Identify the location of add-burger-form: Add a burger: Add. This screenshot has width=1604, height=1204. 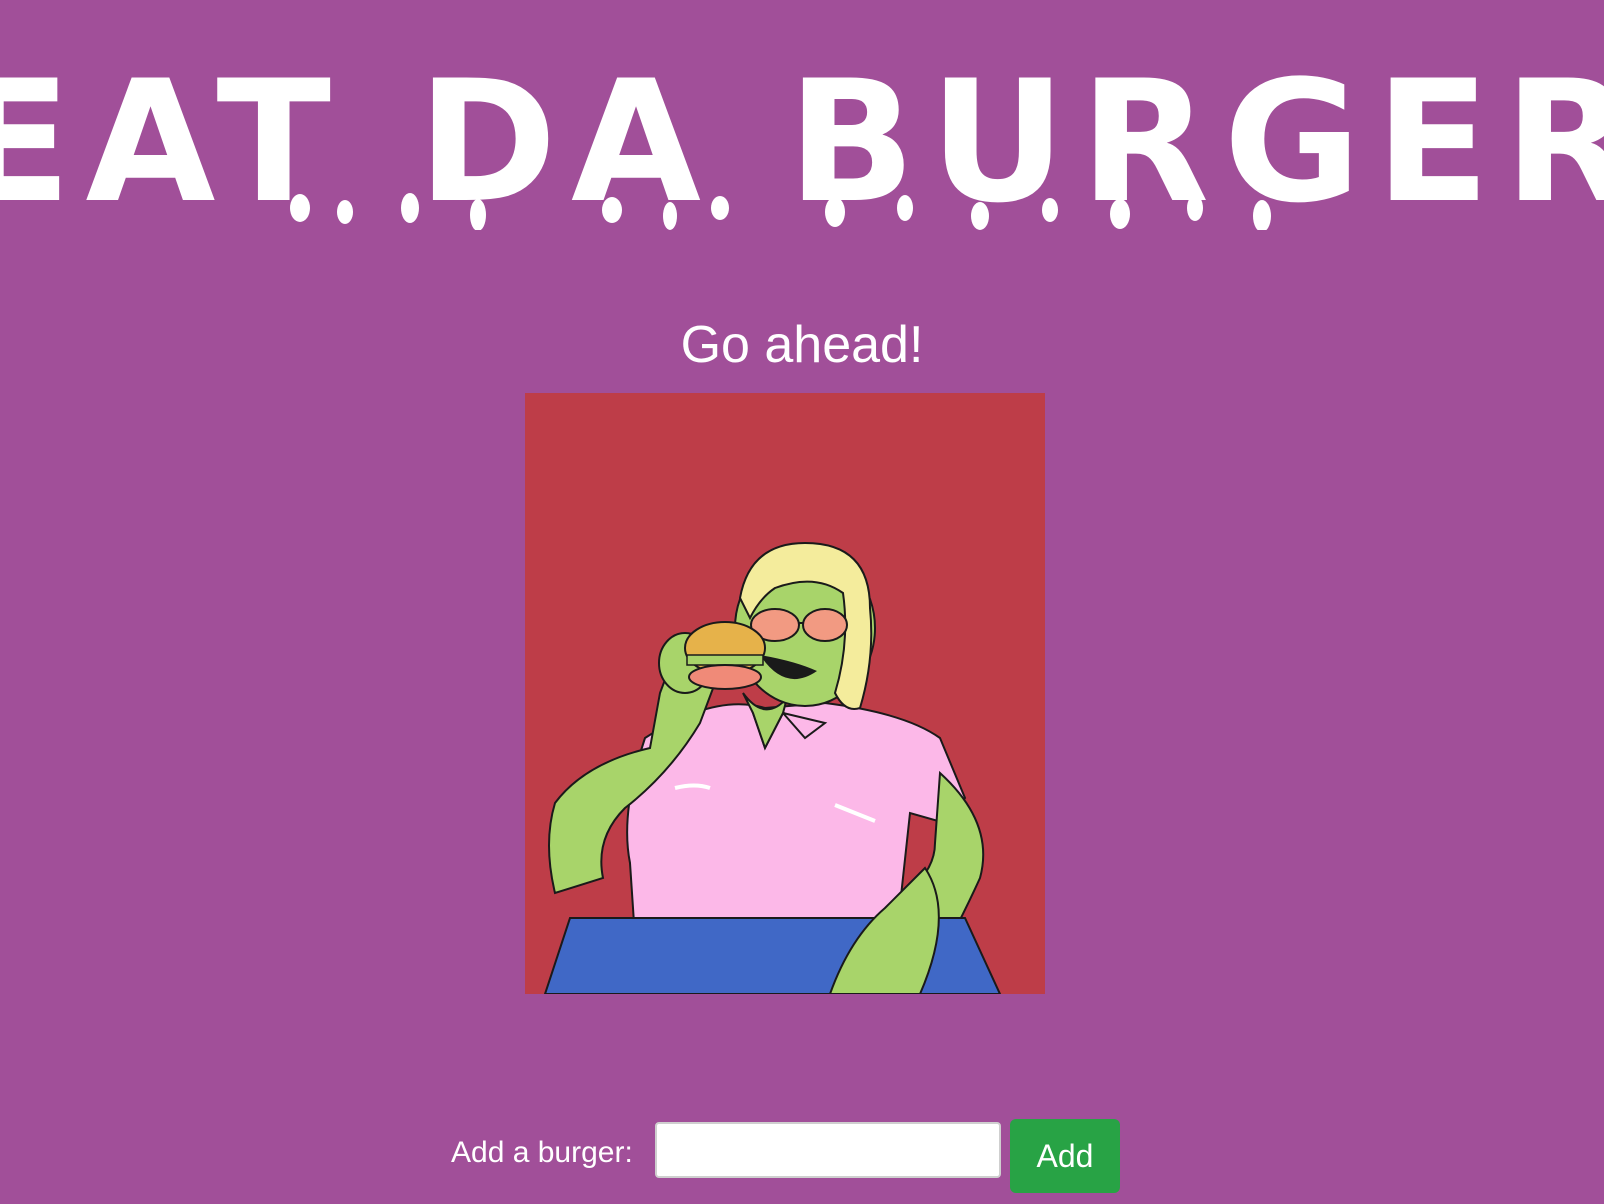
(802, 1157).